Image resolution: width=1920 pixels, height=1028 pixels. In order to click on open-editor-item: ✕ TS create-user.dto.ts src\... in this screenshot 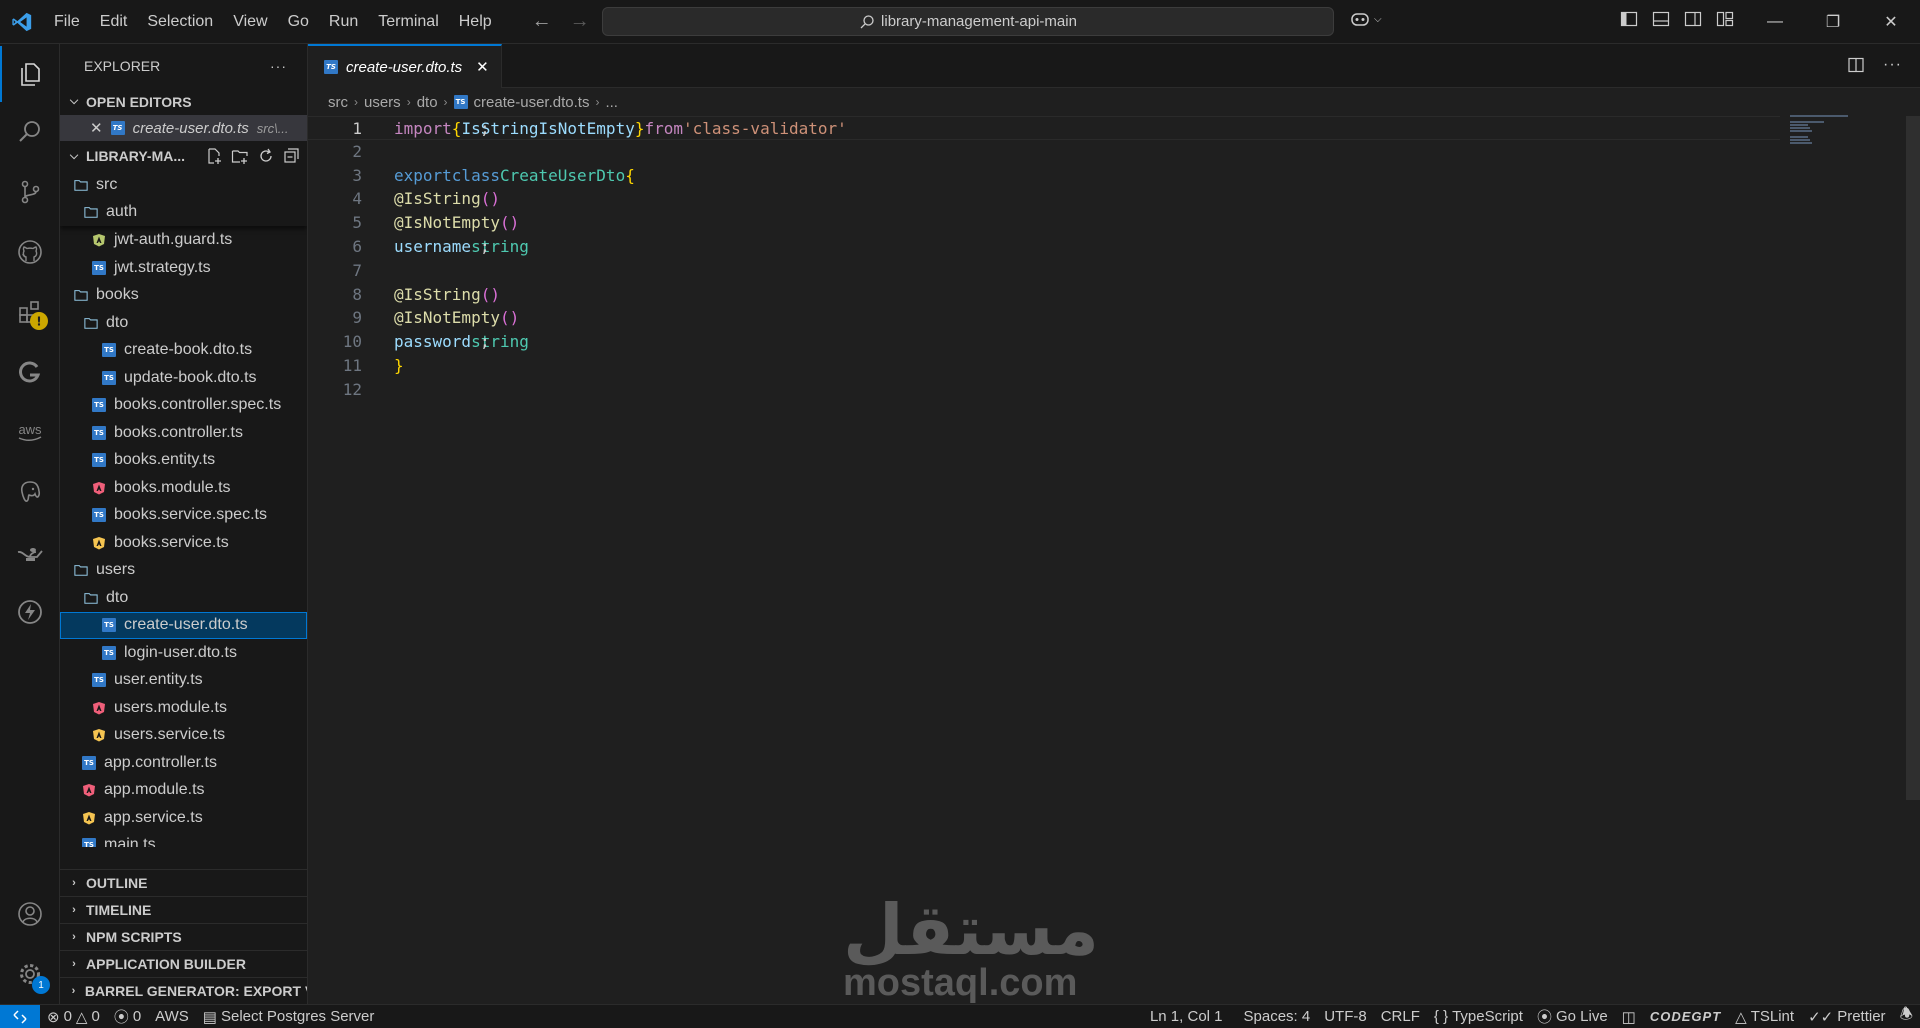, I will do `click(183, 128)`.